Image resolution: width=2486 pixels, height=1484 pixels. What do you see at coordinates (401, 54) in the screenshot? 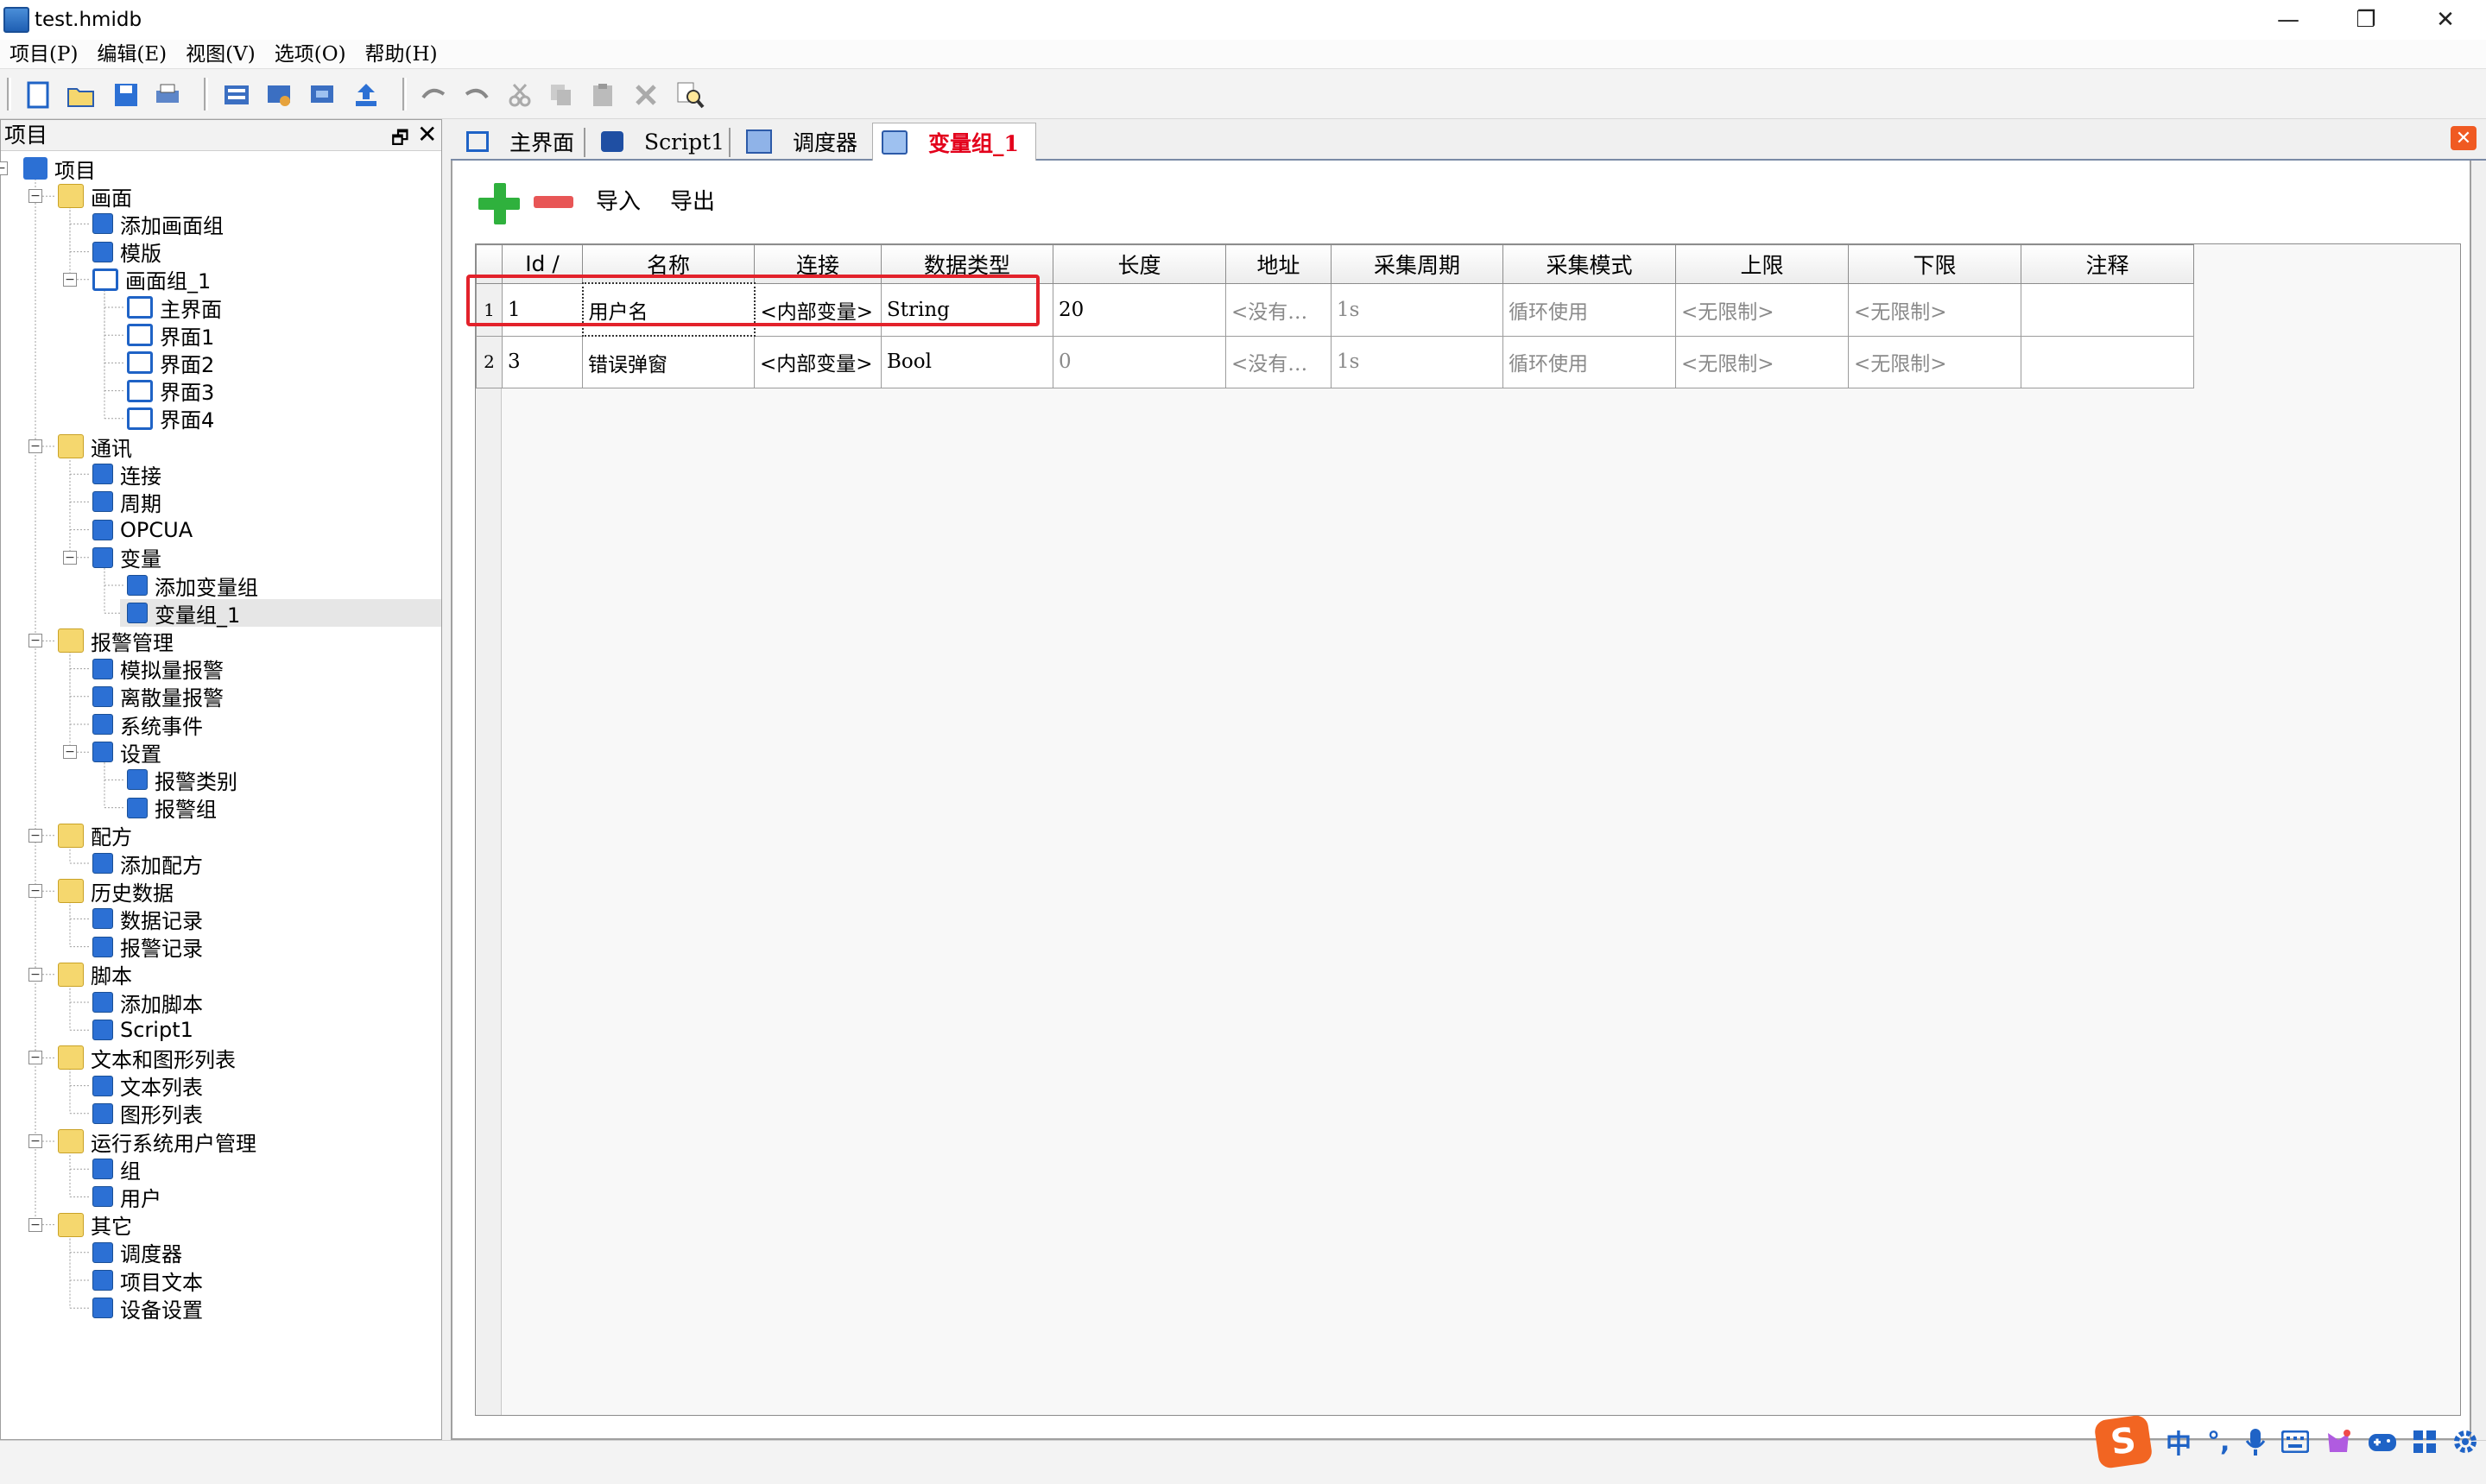
I see `menu-help: 帮助(H)` at bounding box center [401, 54].